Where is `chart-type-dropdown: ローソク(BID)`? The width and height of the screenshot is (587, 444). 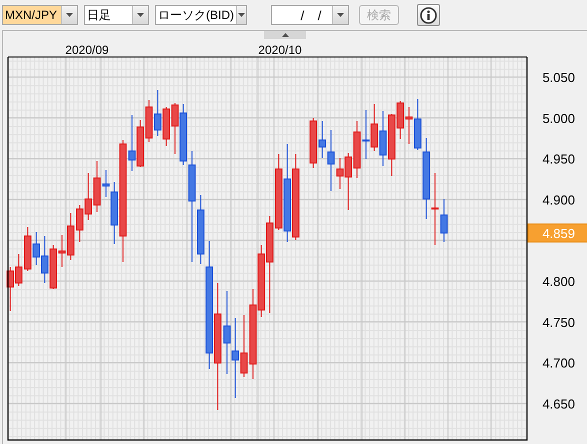
chart-type-dropdown: ローソク(BID) is located at coordinates (201, 15).